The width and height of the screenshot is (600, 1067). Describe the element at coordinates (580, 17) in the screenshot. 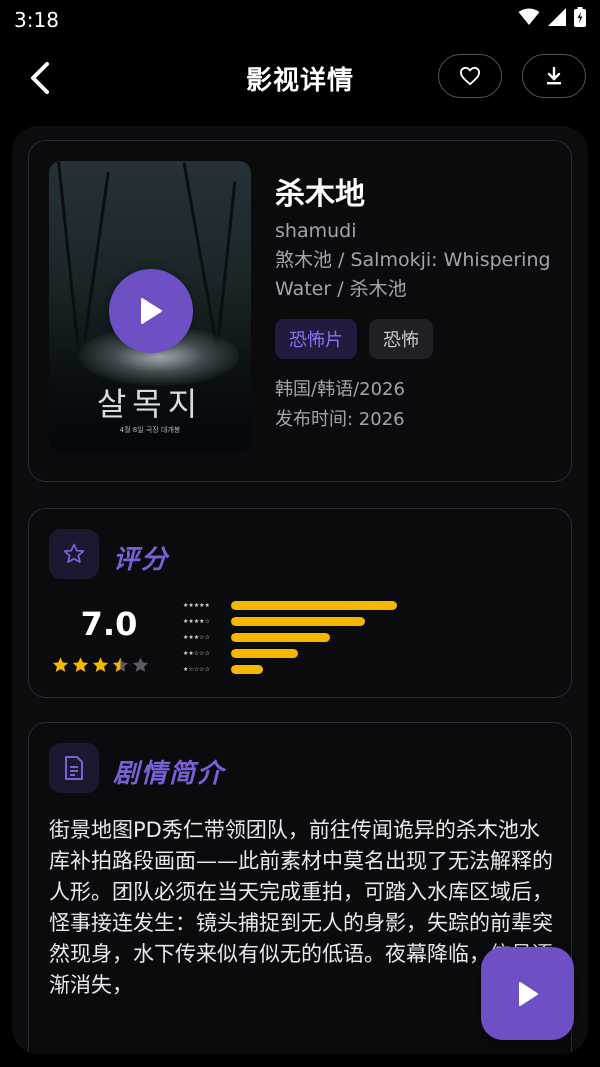

I see `battery-icon` at that location.